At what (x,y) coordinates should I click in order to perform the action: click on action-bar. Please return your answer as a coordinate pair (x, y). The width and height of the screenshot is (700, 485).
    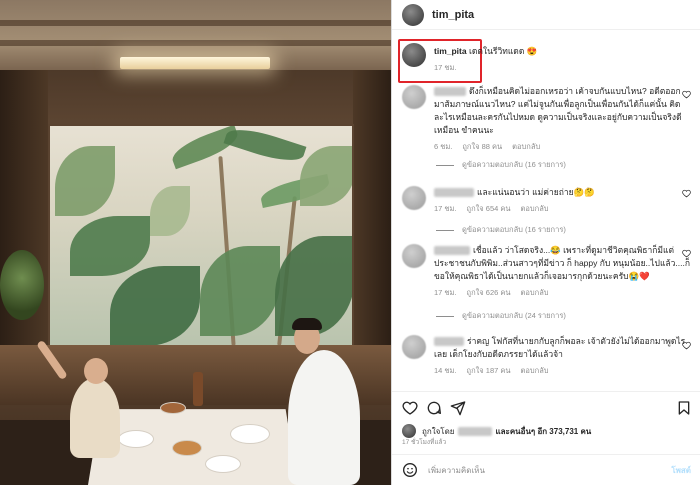
    Looking at the image, I should click on (546, 406).